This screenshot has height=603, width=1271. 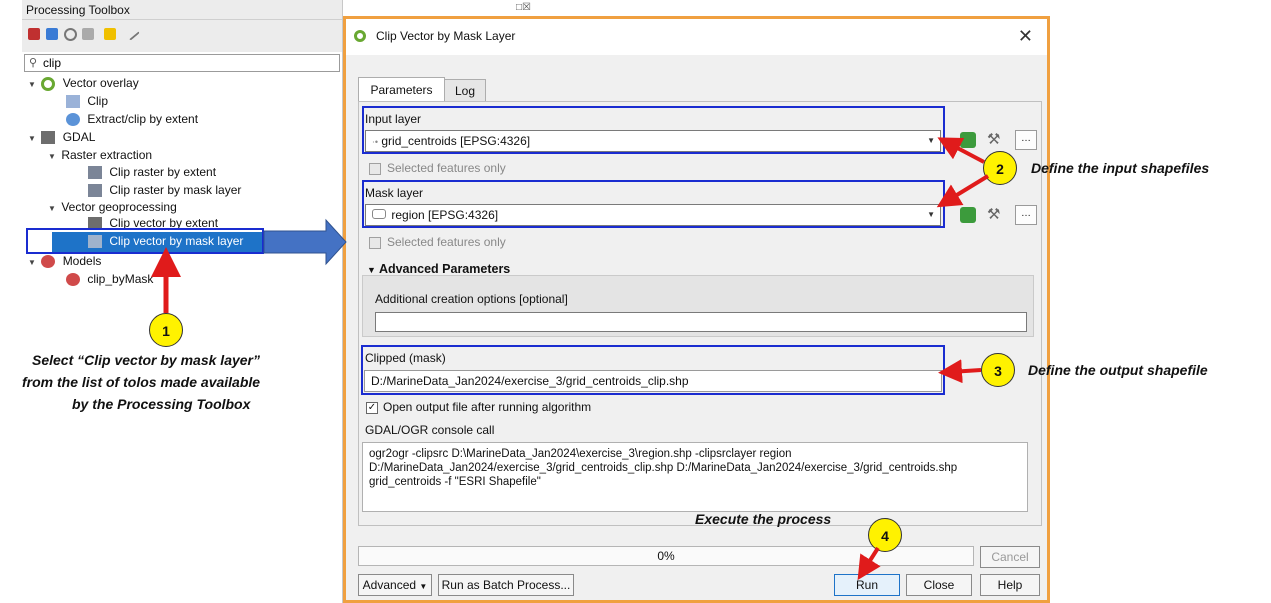 I want to click on tree-item-clip-raster-by-mask-layer: Clip raster by mask layer, so click(x=164, y=190).